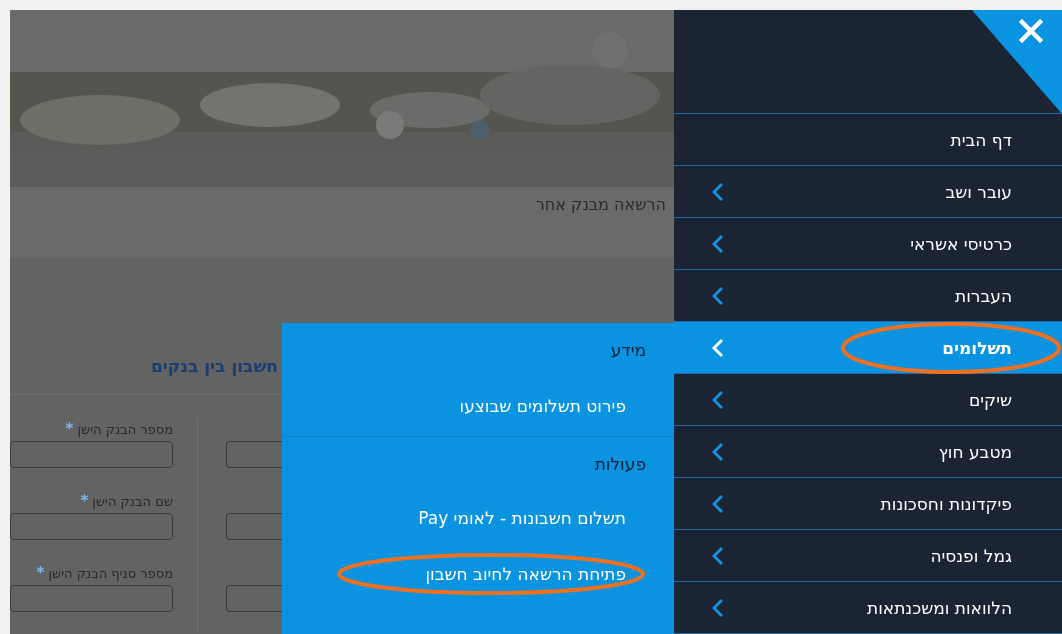  Describe the element at coordinates (214, 367) in the screenshot. I see `section-title: חשבון בין בנקים` at that location.